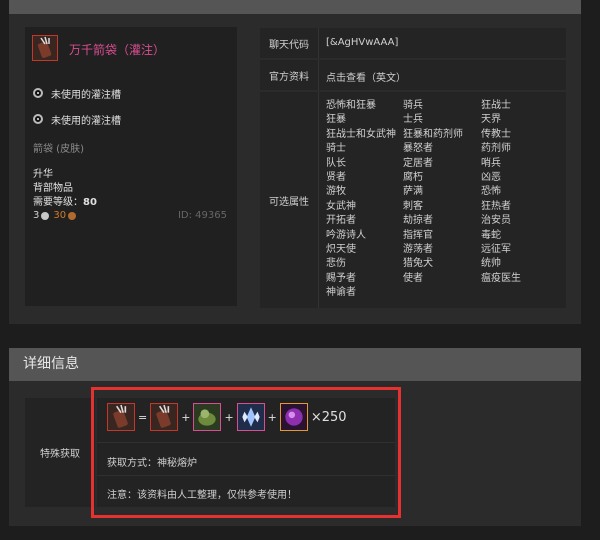  I want to click on attribute-item: 队长, so click(336, 163).